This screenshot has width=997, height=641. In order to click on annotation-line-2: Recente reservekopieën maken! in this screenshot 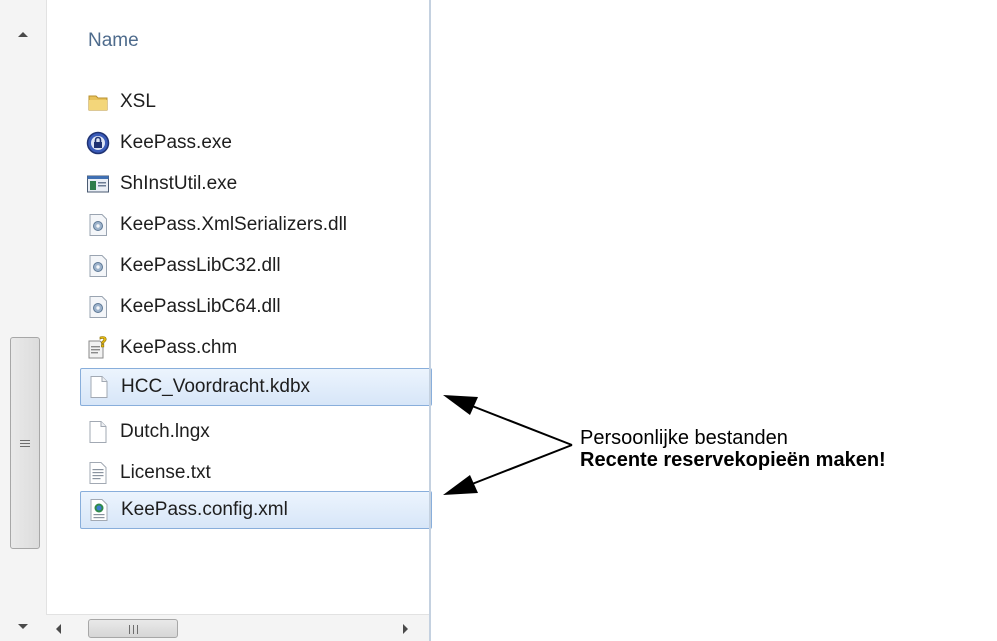, I will do `click(733, 460)`.